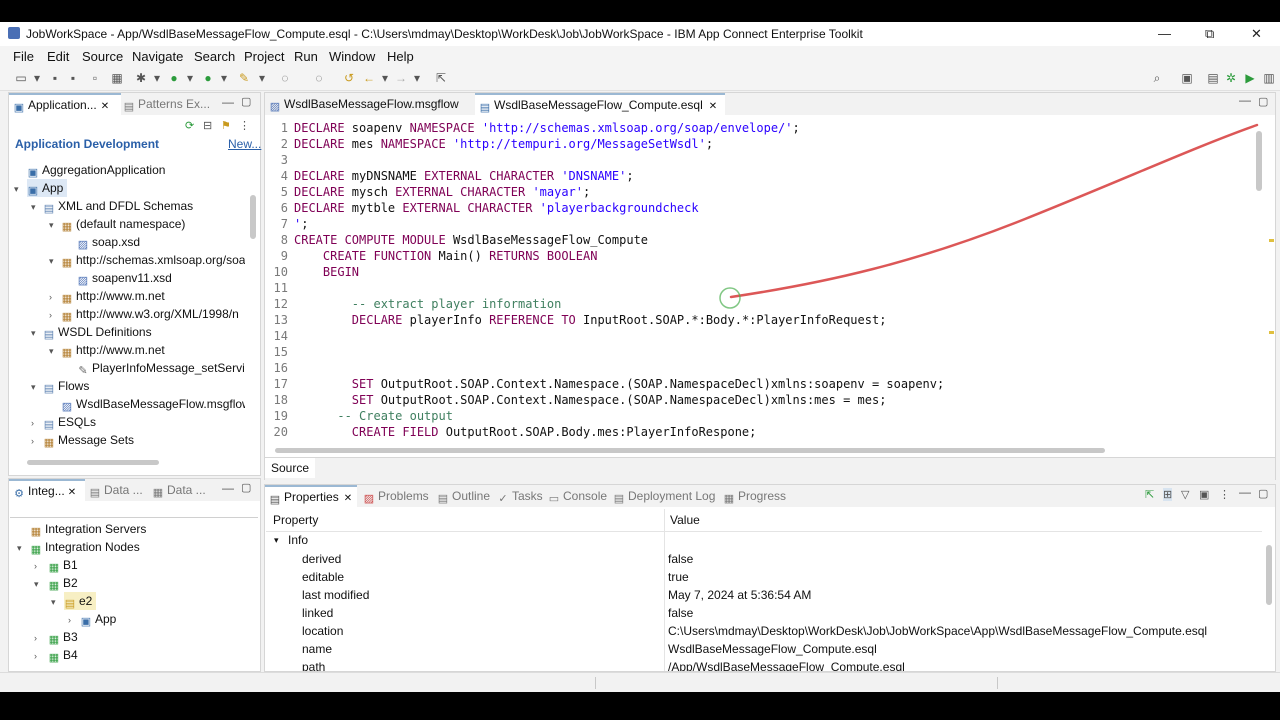 The image size is (1280, 720). Describe the element at coordinates (80, 601) in the screenshot. I see `tree-item-e2: ▤ e2` at that location.